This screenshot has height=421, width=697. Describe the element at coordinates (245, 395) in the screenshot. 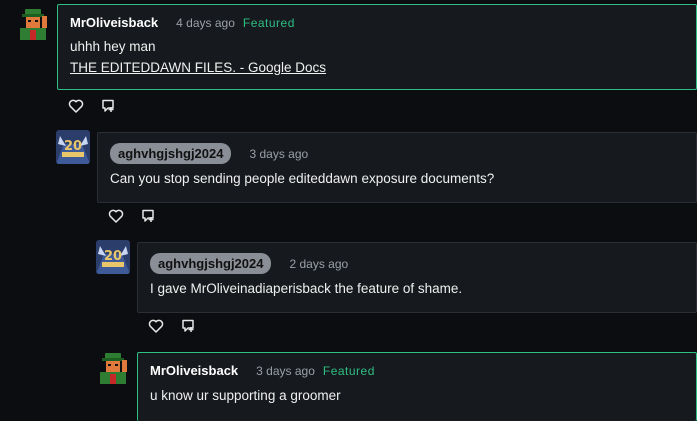

I see `comment-text: u know ur supporting a groomer` at that location.